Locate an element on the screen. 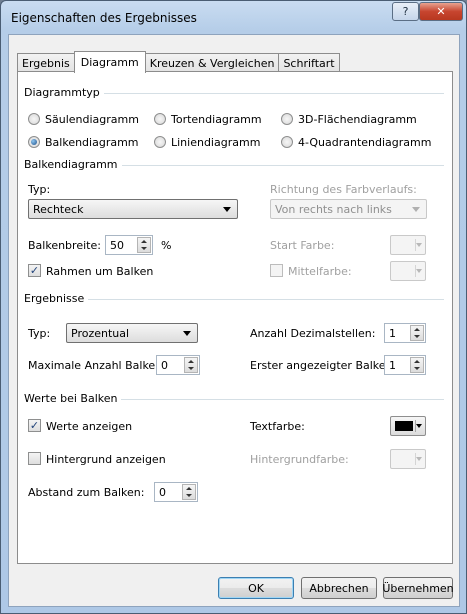 Image resolution: width=467 pixels, height=614 pixels. ergebnisse-typ-value: Prozentual is located at coordinates (100, 333).